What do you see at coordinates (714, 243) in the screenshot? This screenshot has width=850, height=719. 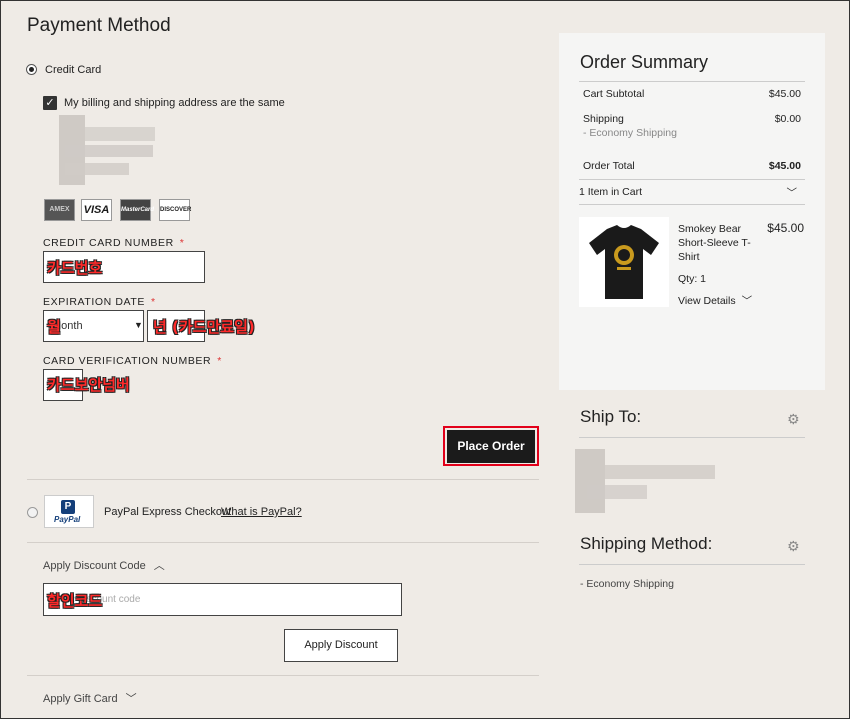 I see `product-name: Smokey Bear Short-Sleeve T- Shirt` at bounding box center [714, 243].